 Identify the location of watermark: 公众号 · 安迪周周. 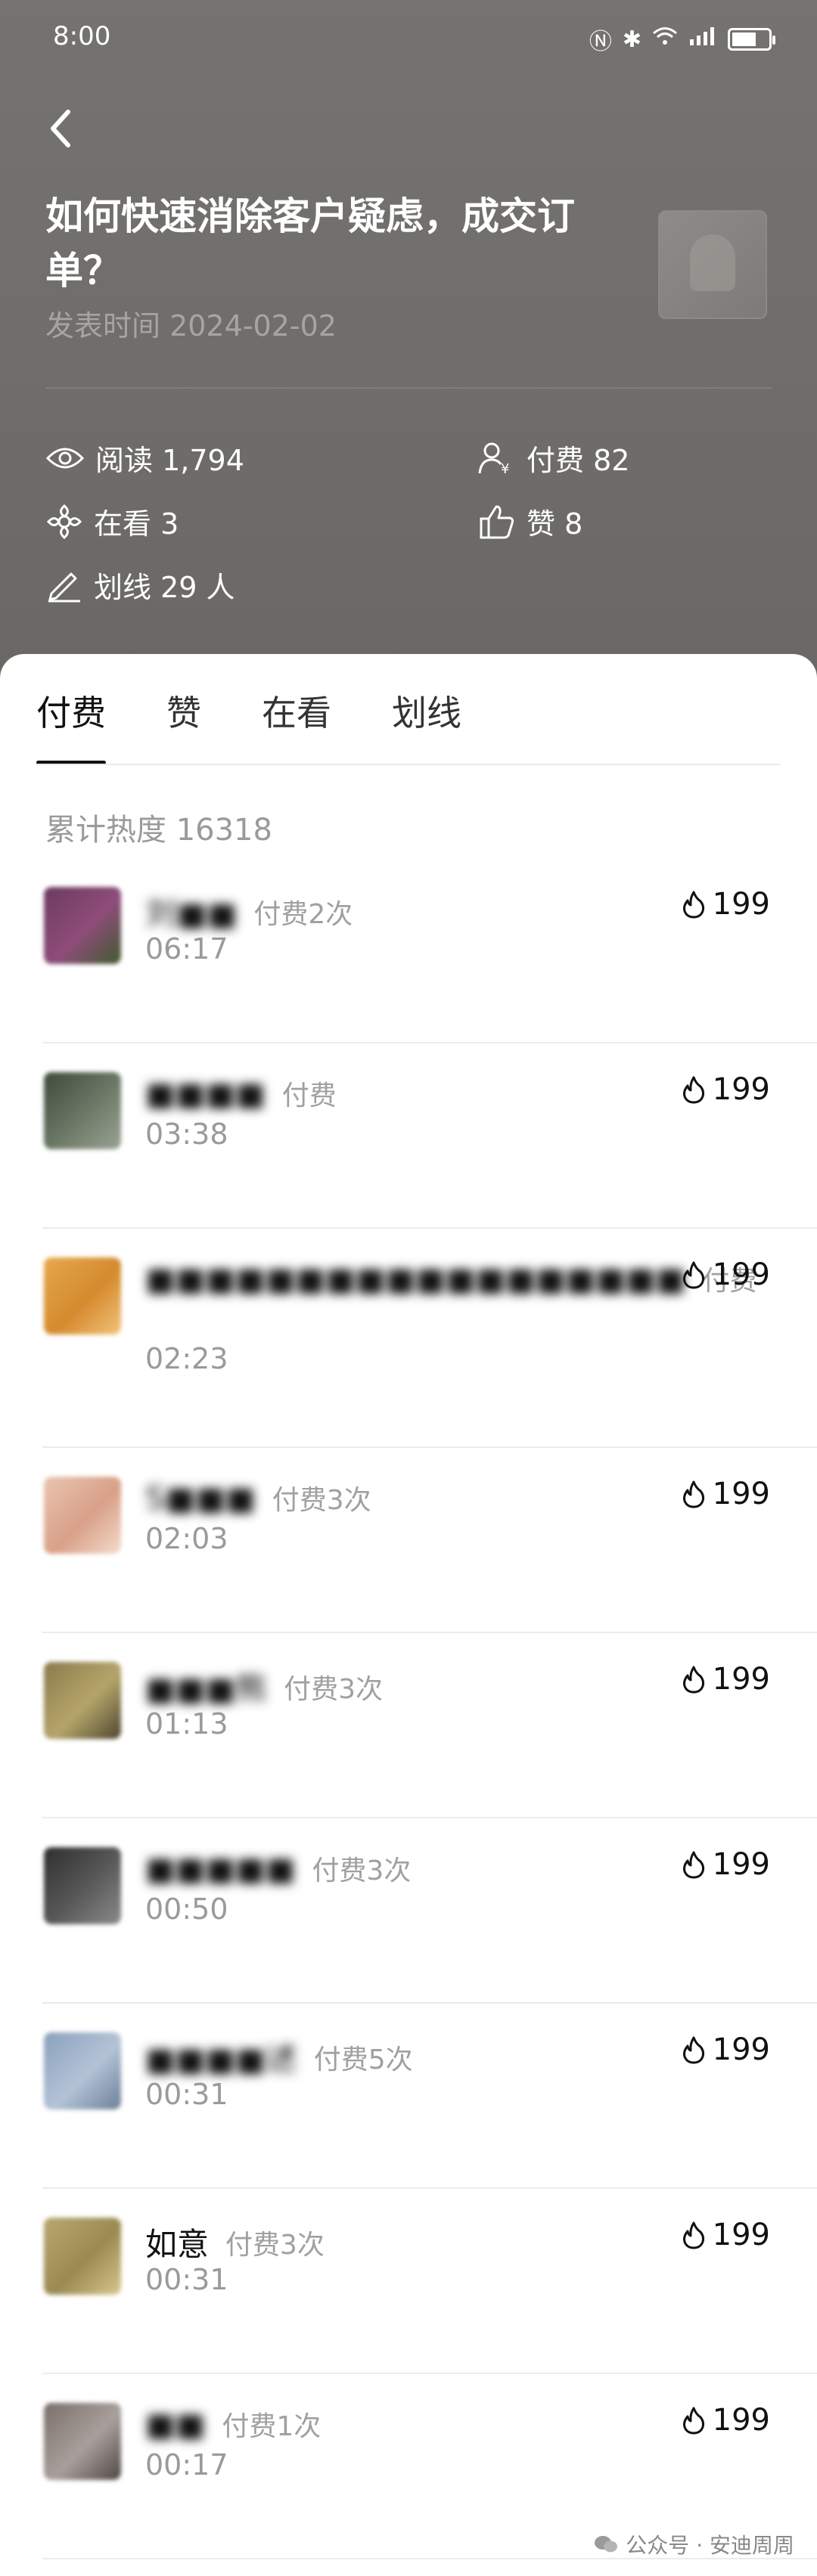
(694, 2544).